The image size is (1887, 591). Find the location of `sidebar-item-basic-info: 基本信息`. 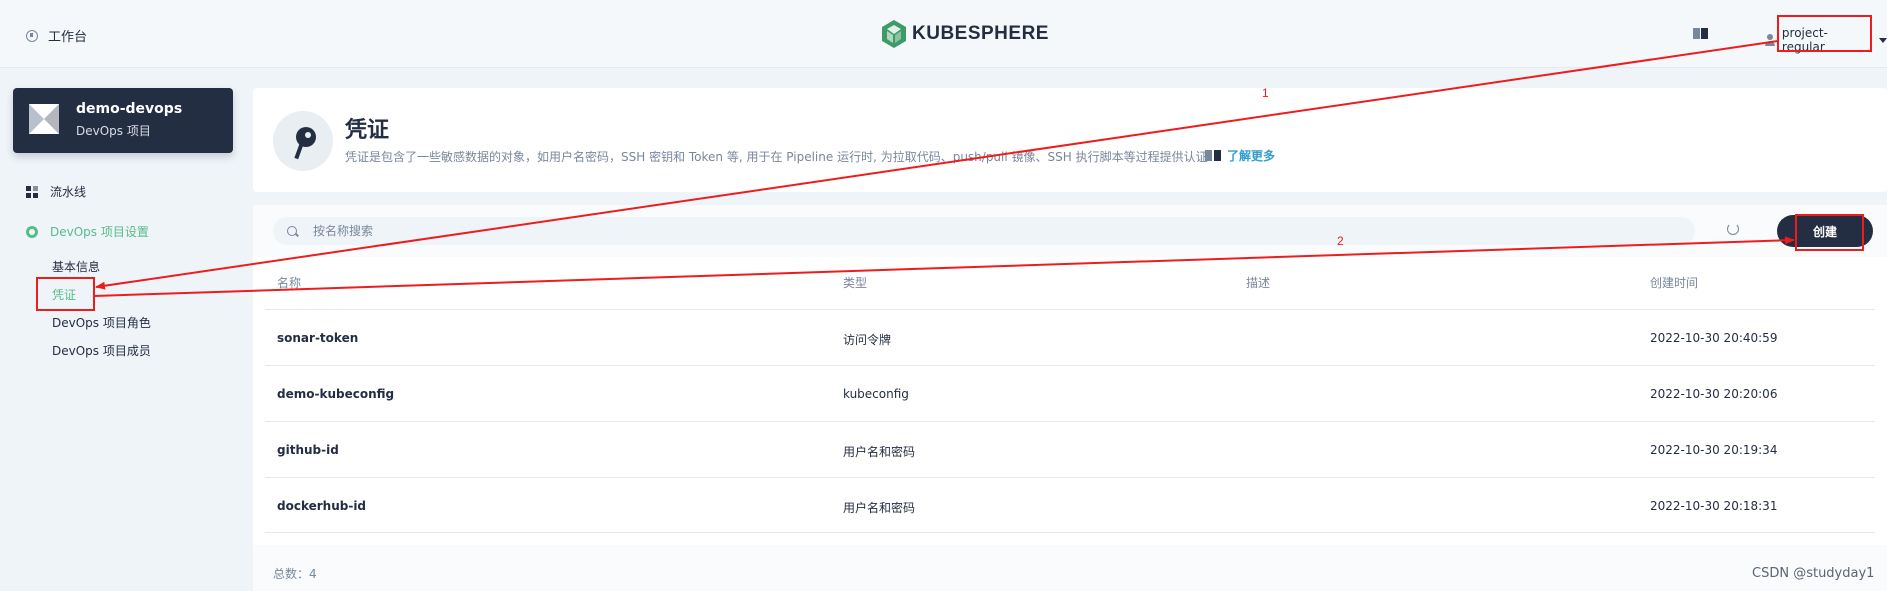

sidebar-item-basic-info: 基本信息 is located at coordinates (76, 266).